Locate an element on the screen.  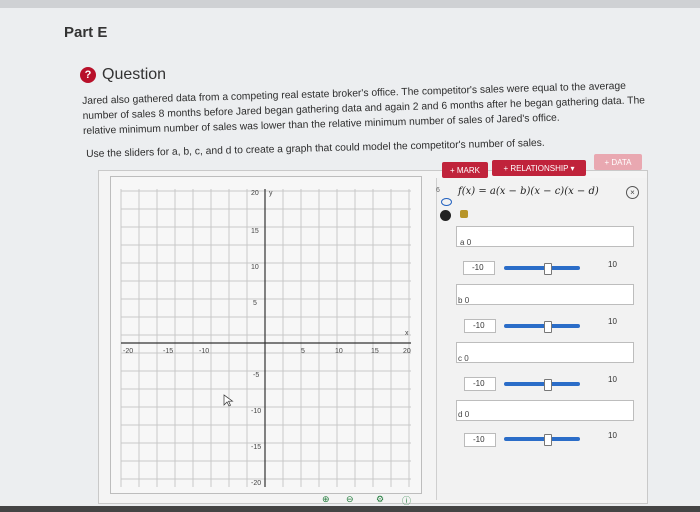
x-tick: -15 is located at coordinates (168, 351).